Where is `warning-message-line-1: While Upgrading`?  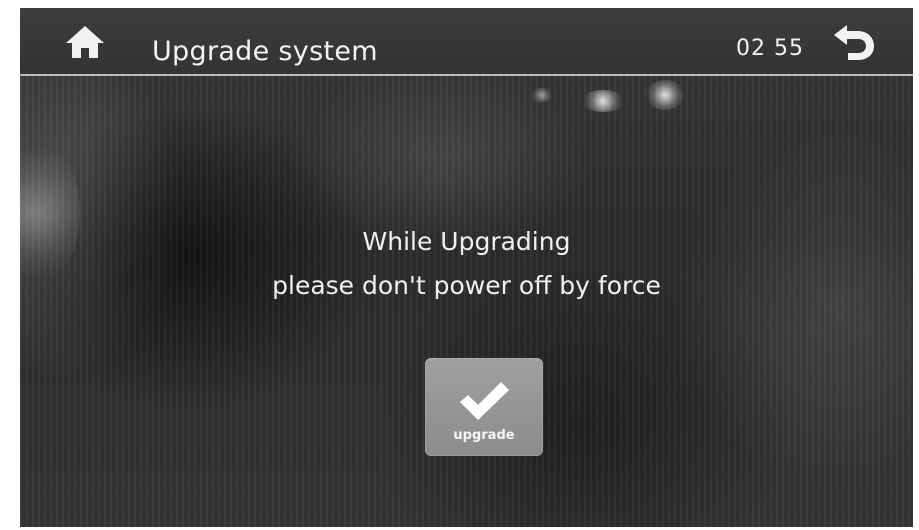
warning-message-line-1: While Upgrading is located at coordinates (466, 241).